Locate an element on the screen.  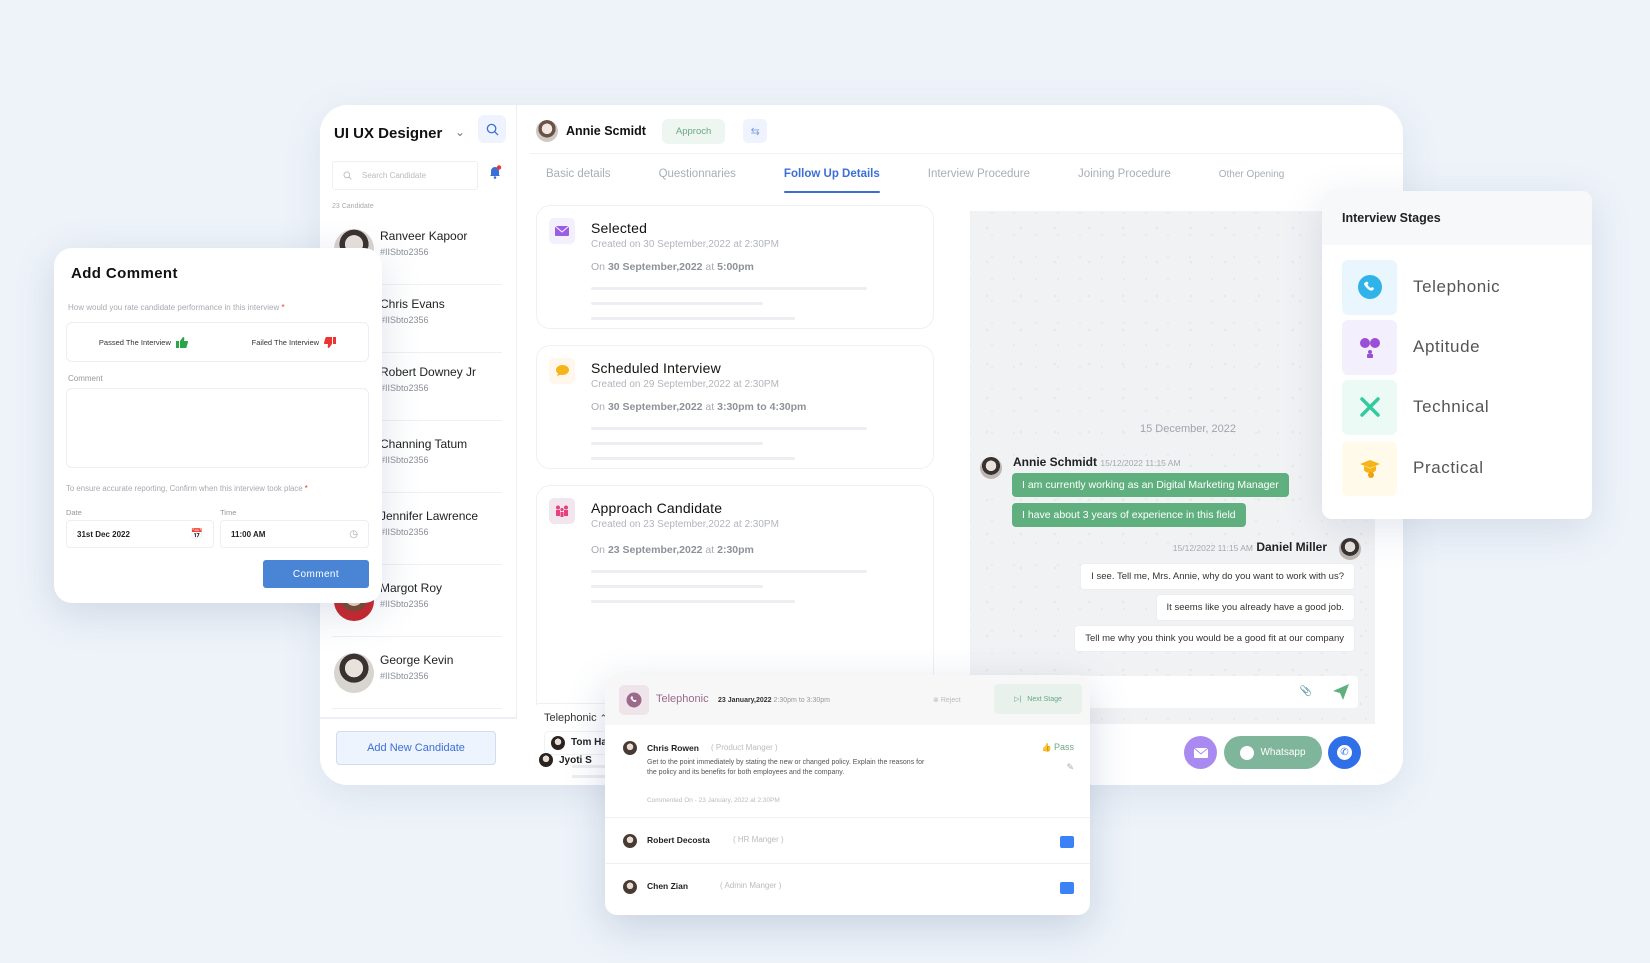
follow-up-title: Scheduled Interview is located at coordinates (656, 368).